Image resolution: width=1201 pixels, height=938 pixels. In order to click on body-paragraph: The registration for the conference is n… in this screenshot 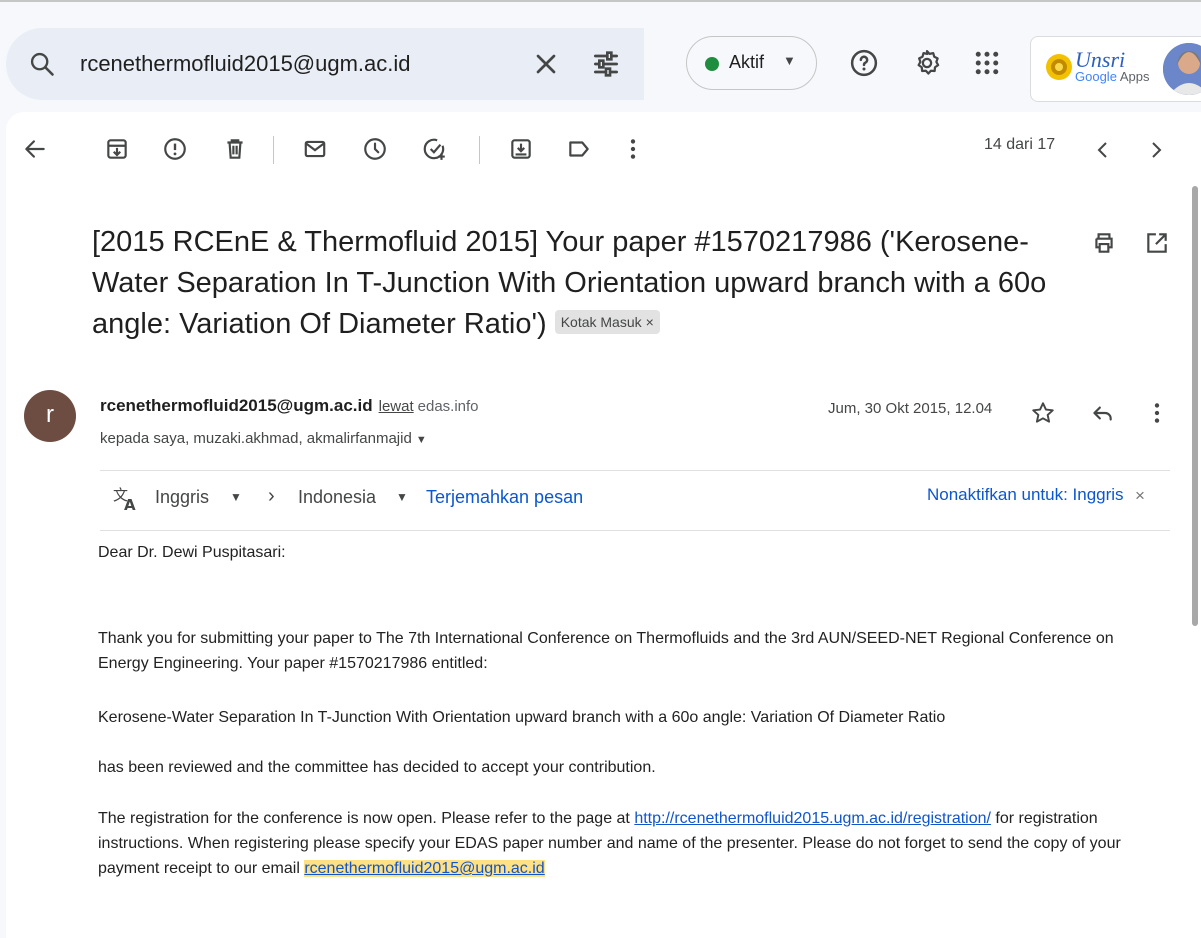, I will do `click(633, 843)`.